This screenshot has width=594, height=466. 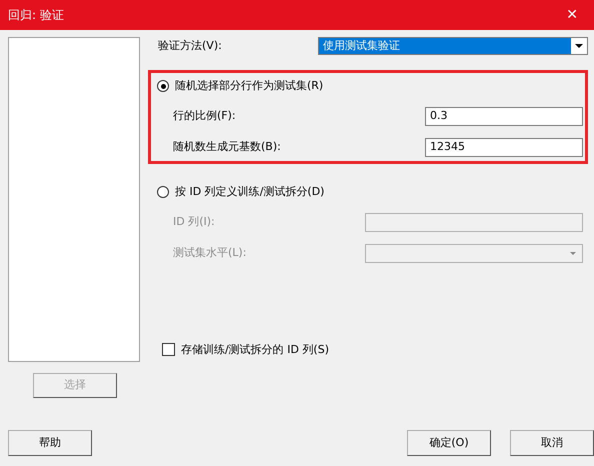 I want to click on caret-icon, so click(x=573, y=254).